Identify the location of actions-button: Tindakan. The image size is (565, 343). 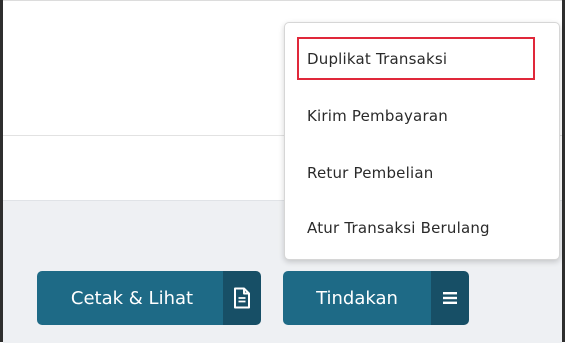
(376, 298).